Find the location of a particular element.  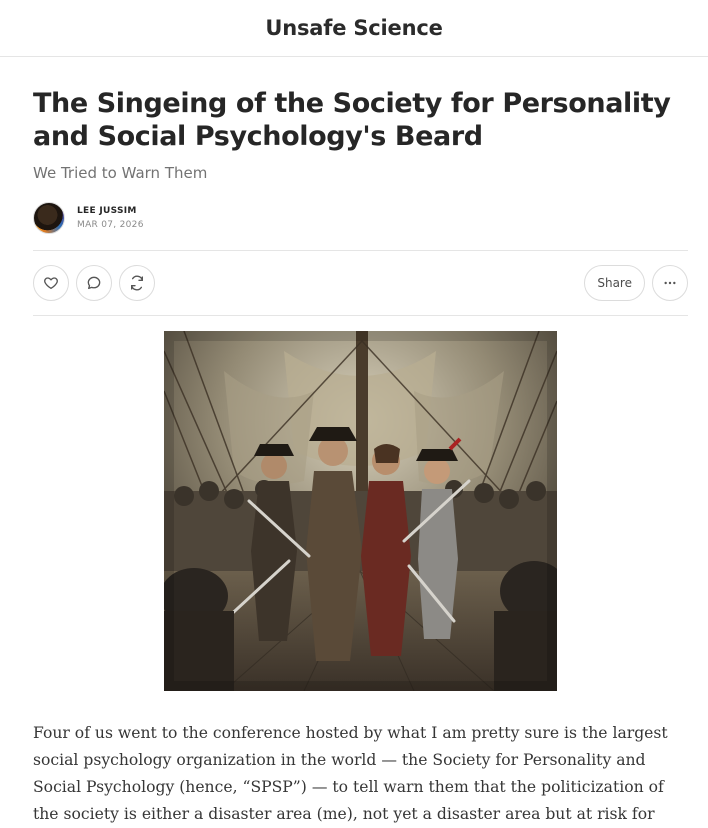

post-date: MAR 07, 2026 is located at coordinates (110, 225).